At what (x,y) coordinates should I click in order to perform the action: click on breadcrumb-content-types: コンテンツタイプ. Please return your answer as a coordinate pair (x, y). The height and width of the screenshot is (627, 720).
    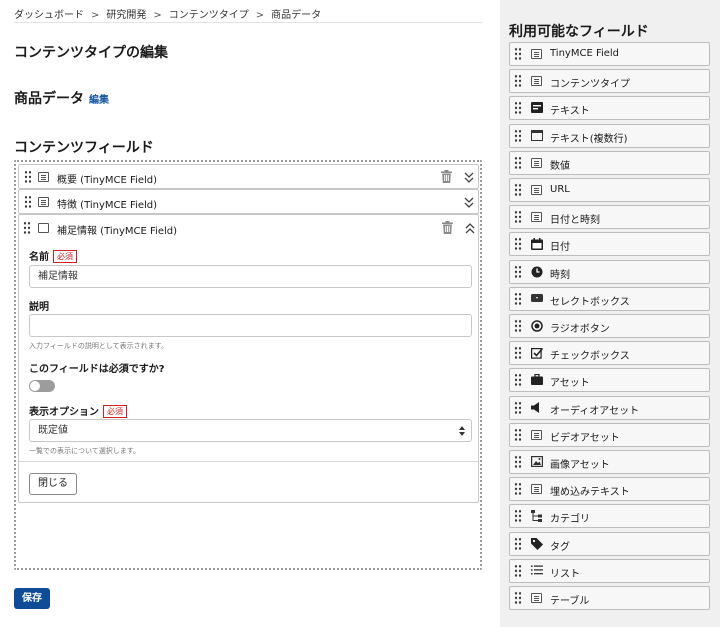
    Looking at the image, I should click on (209, 15).